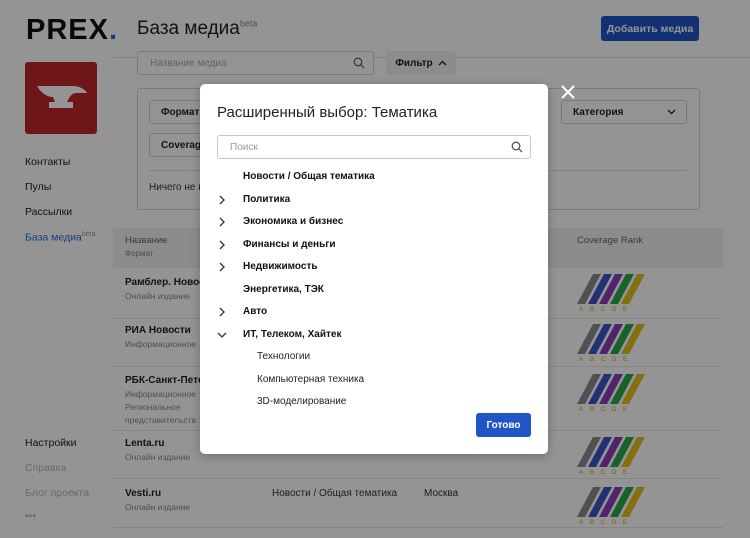  I want to click on topic-subitem: Технологии, so click(283, 356).